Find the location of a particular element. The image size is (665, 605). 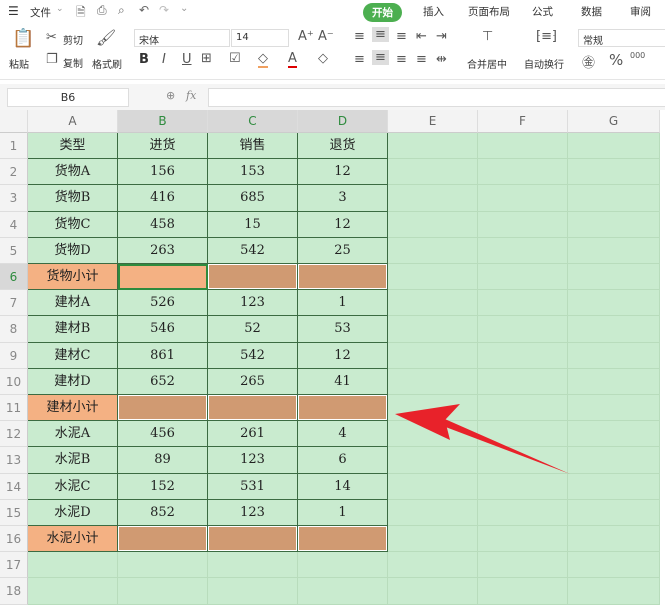

annotation-arrow is located at coordinates (482, 439).